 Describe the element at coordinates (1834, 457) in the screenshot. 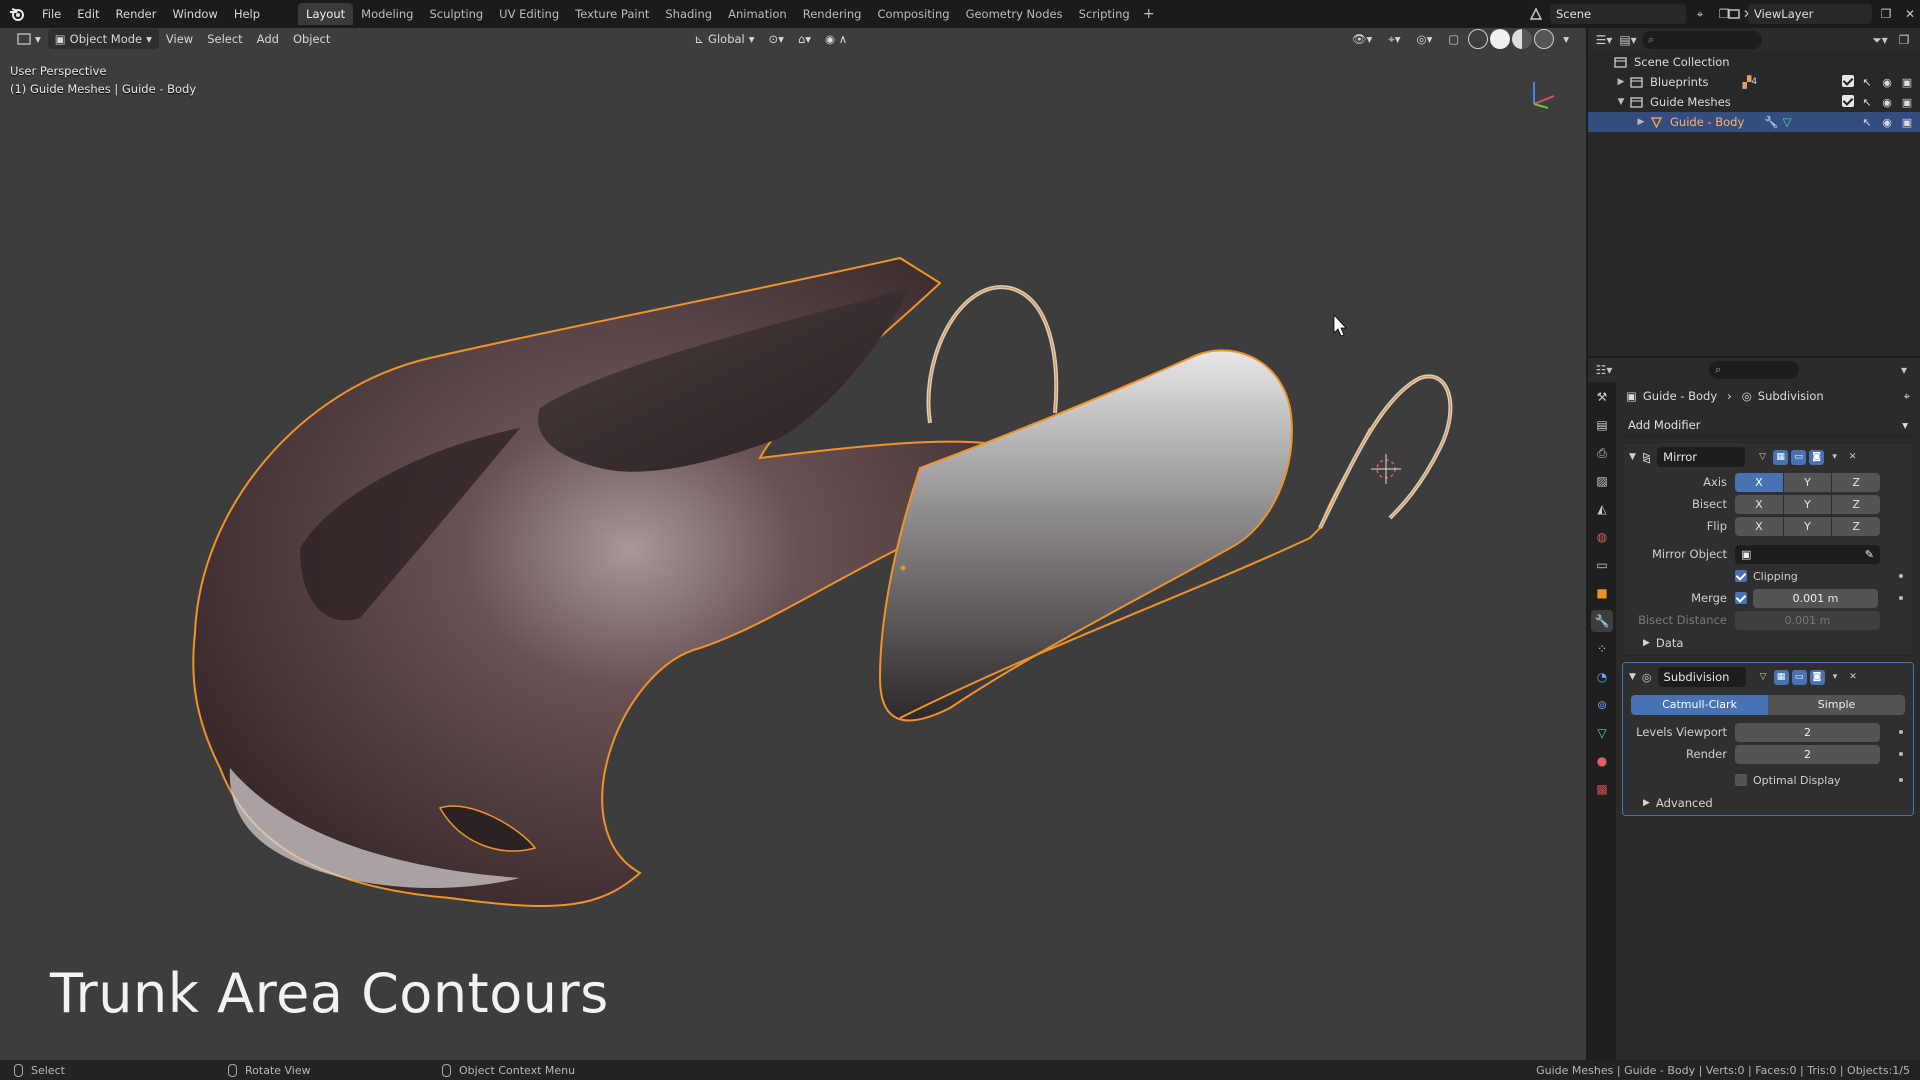

I see `chevron-down-icon: ▾` at that location.